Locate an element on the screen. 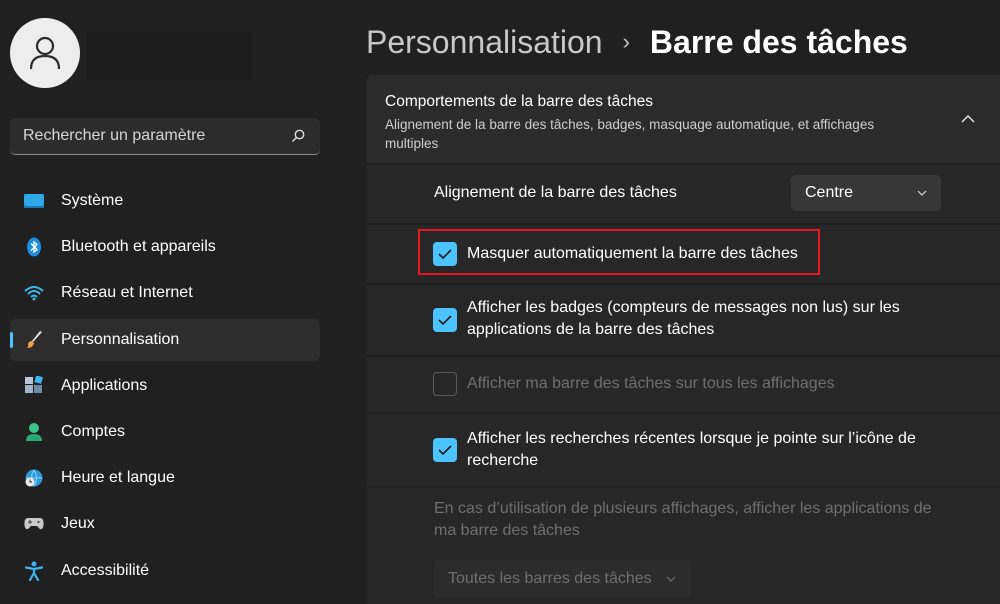 This screenshot has height=604, width=1000. sidebar-item-accessibilite: Accessibilité is located at coordinates (165, 571).